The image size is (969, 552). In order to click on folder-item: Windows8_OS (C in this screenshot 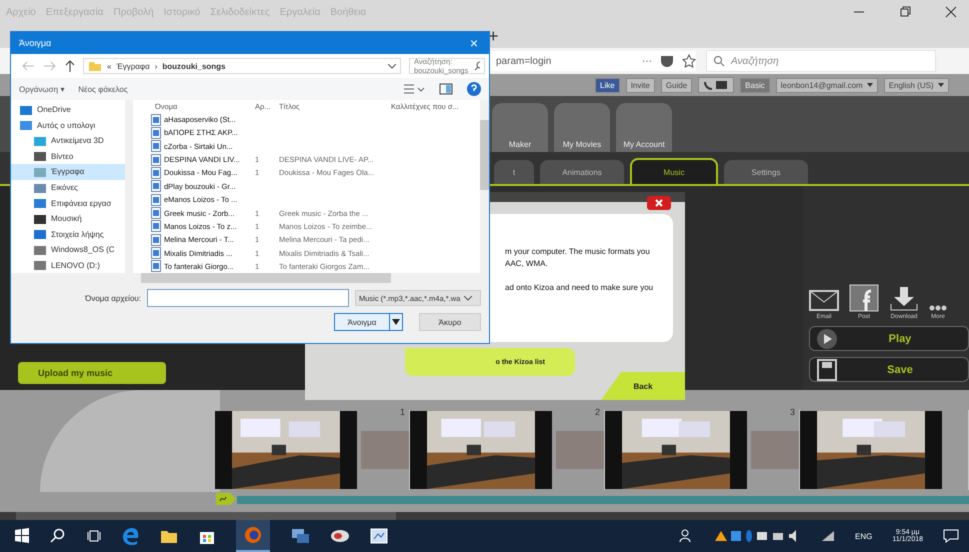, I will do `click(68, 250)`.